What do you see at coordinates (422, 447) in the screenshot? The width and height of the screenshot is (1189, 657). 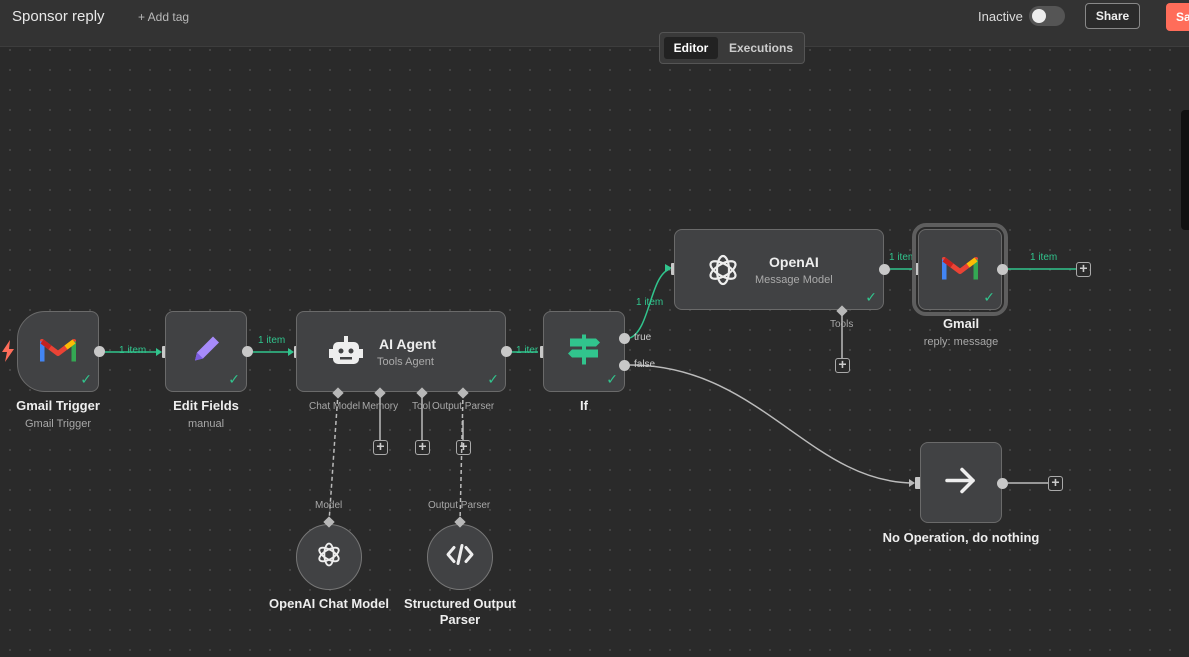 I see `add-tool-button: +` at bounding box center [422, 447].